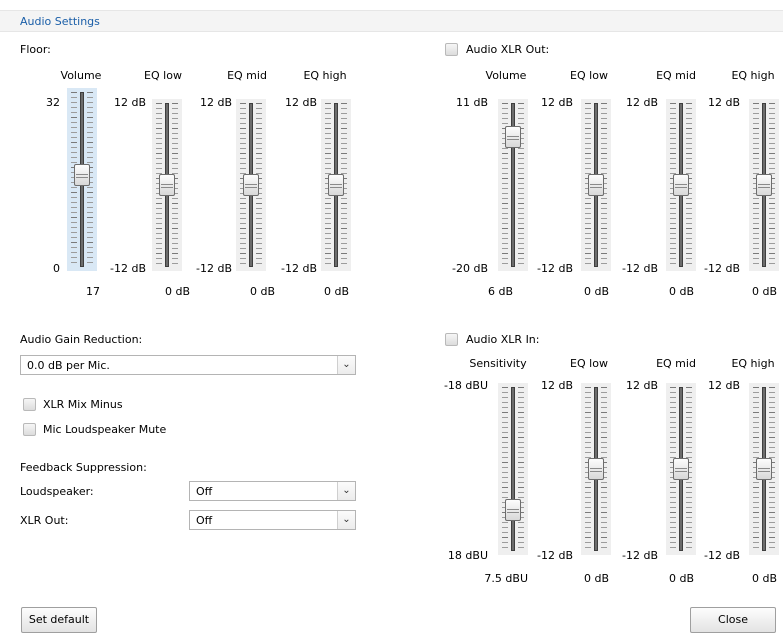  What do you see at coordinates (82, 174) in the screenshot?
I see `floor-volume-slider-thumb` at bounding box center [82, 174].